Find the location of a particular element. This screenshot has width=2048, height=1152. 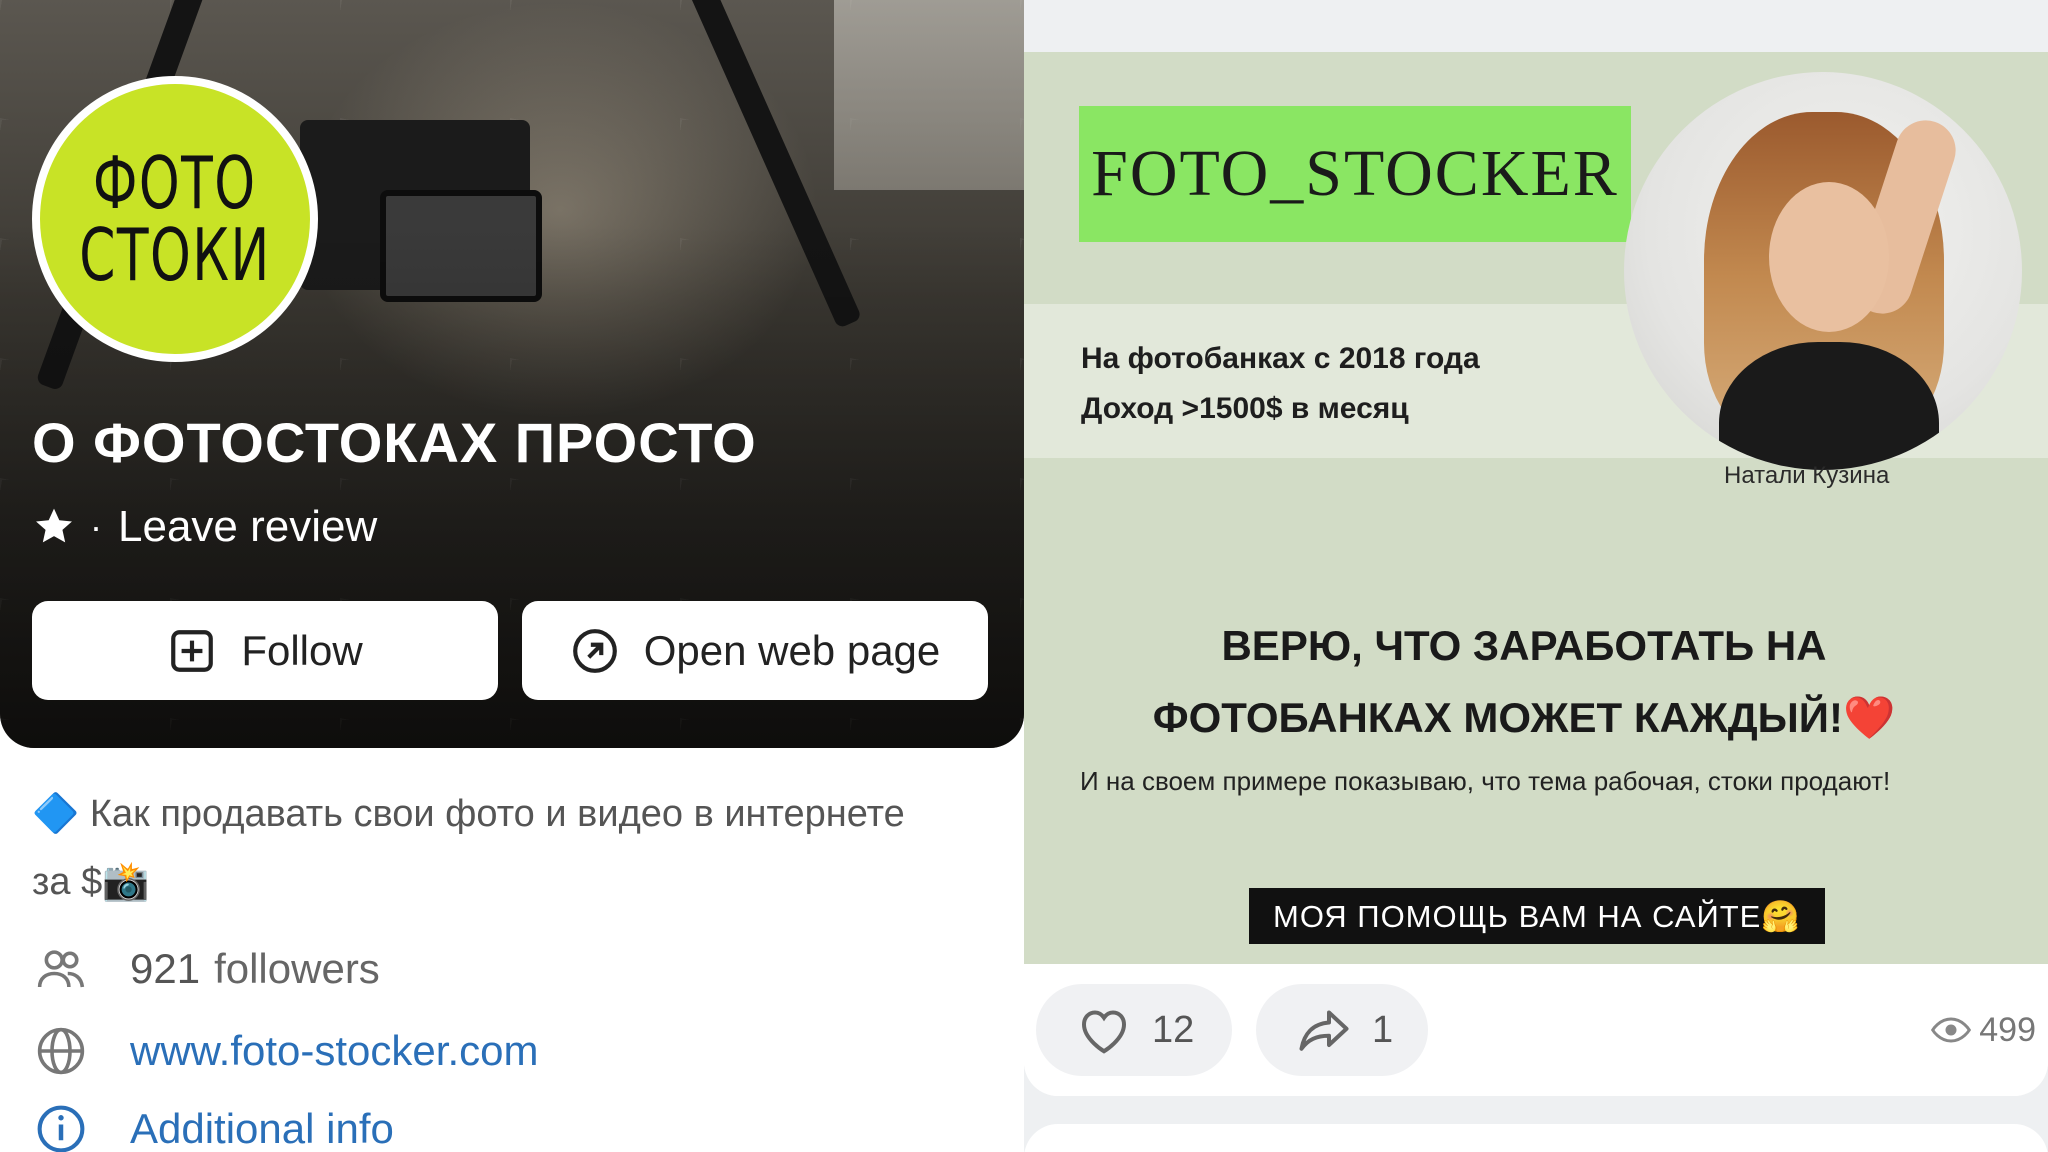

share-count: 1 is located at coordinates (1383, 1029).